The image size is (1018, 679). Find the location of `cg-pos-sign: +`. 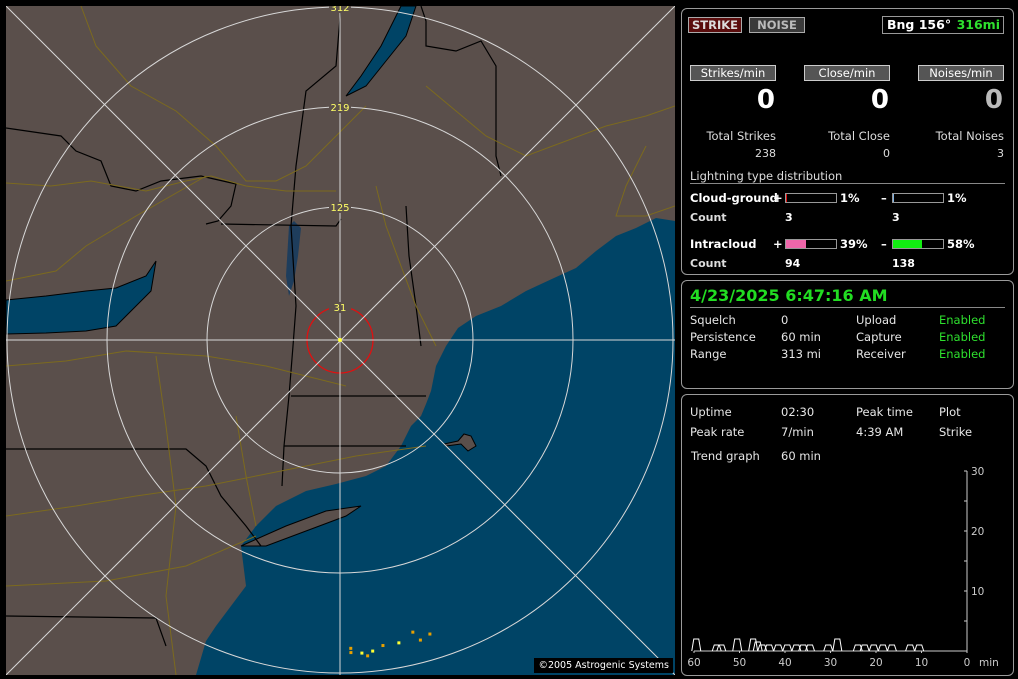

cg-pos-sign: + is located at coordinates (778, 198).